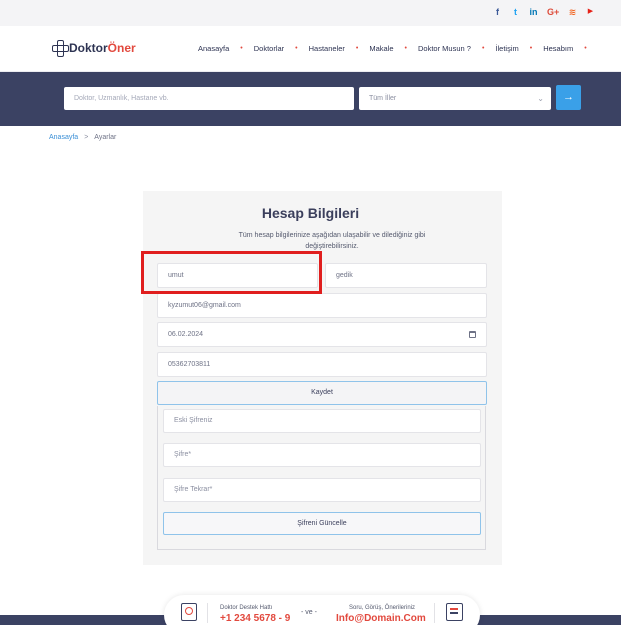  Describe the element at coordinates (322, 334) in the screenshot. I see `birth-date-field: 06.02.2024` at that location.